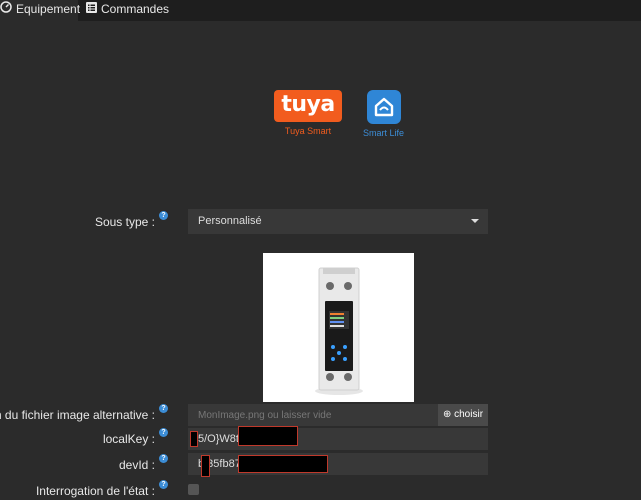  What do you see at coordinates (308, 131) in the screenshot?
I see `tuya-smart-label: Tuya Smart` at bounding box center [308, 131].